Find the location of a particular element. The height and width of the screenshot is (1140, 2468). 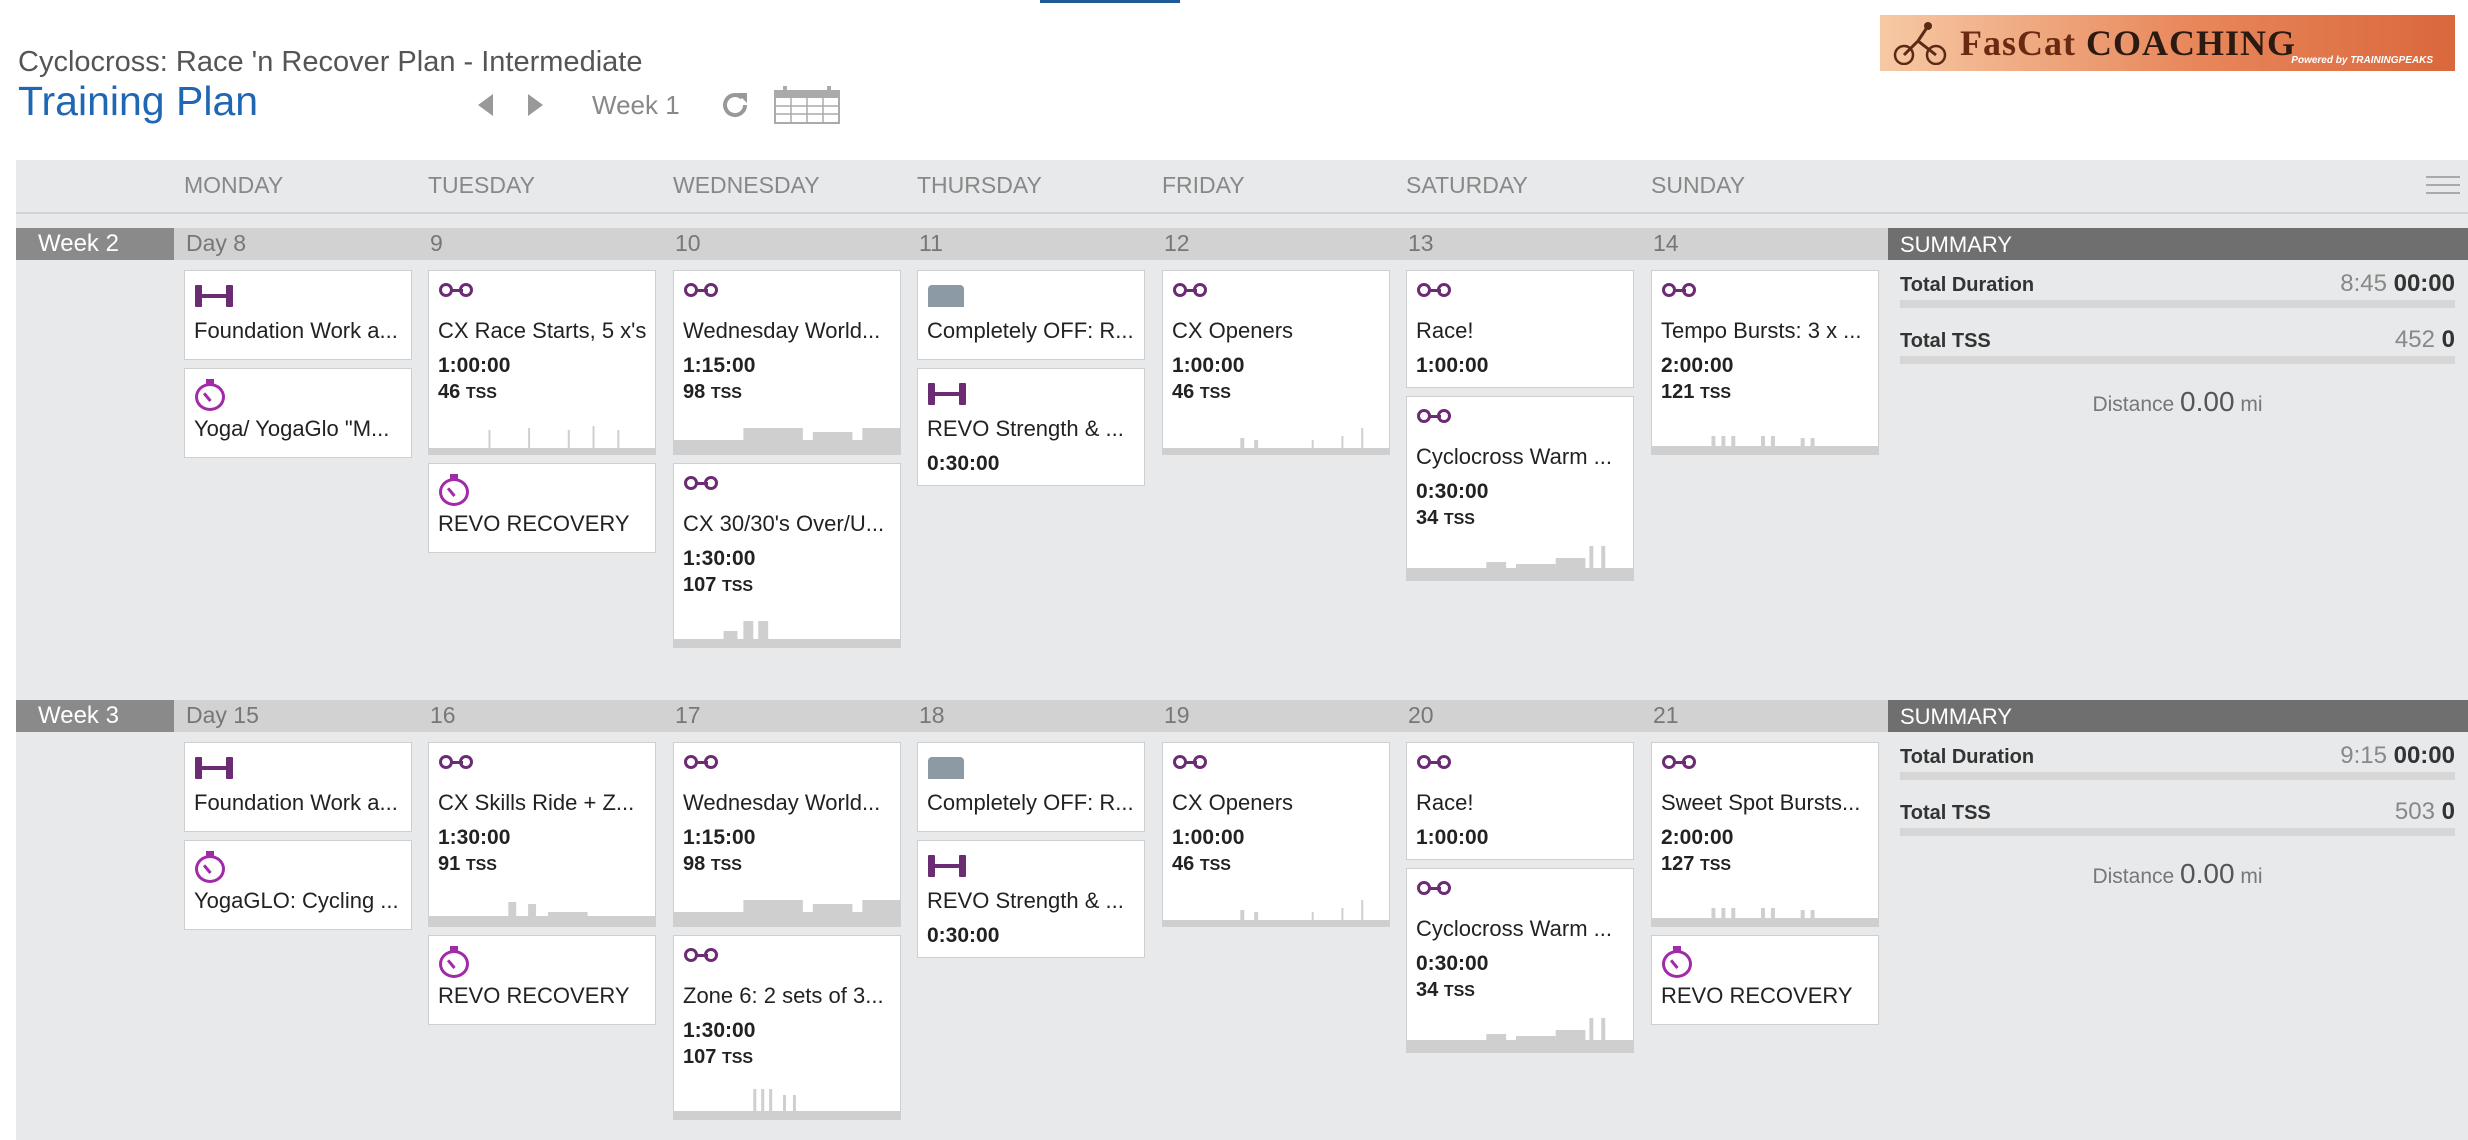

workout-tss: 127 TSS is located at coordinates (1696, 864).